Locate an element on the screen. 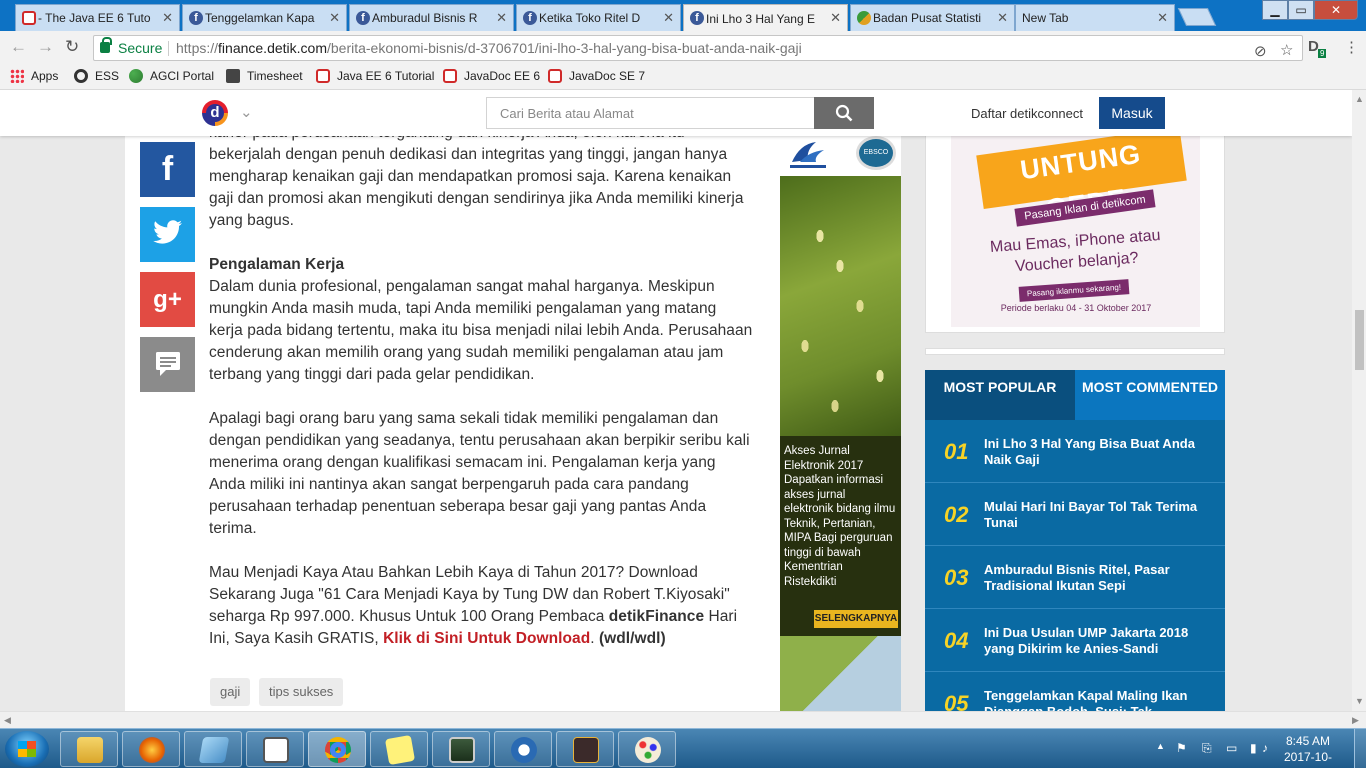 The height and width of the screenshot is (768, 1366). tab-ketika-toko: f Ketika Toko Ritel D ✕ is located at coordinates (598, 17).